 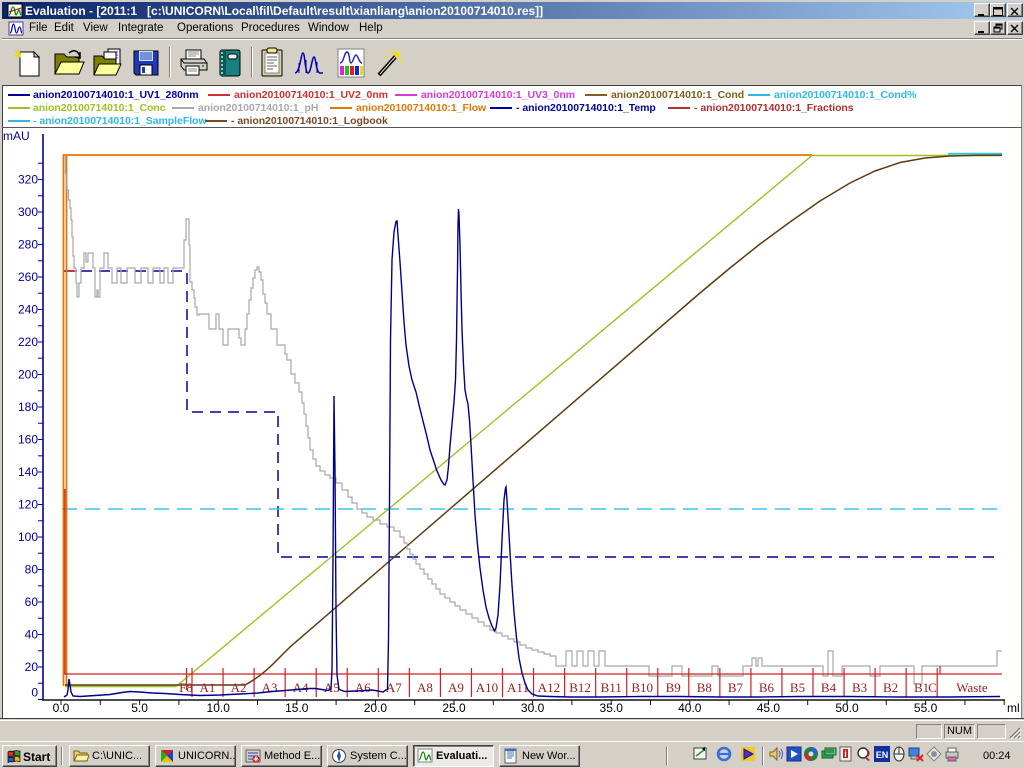 I want to click on svg-text: 60, so click(x=32, y=602).